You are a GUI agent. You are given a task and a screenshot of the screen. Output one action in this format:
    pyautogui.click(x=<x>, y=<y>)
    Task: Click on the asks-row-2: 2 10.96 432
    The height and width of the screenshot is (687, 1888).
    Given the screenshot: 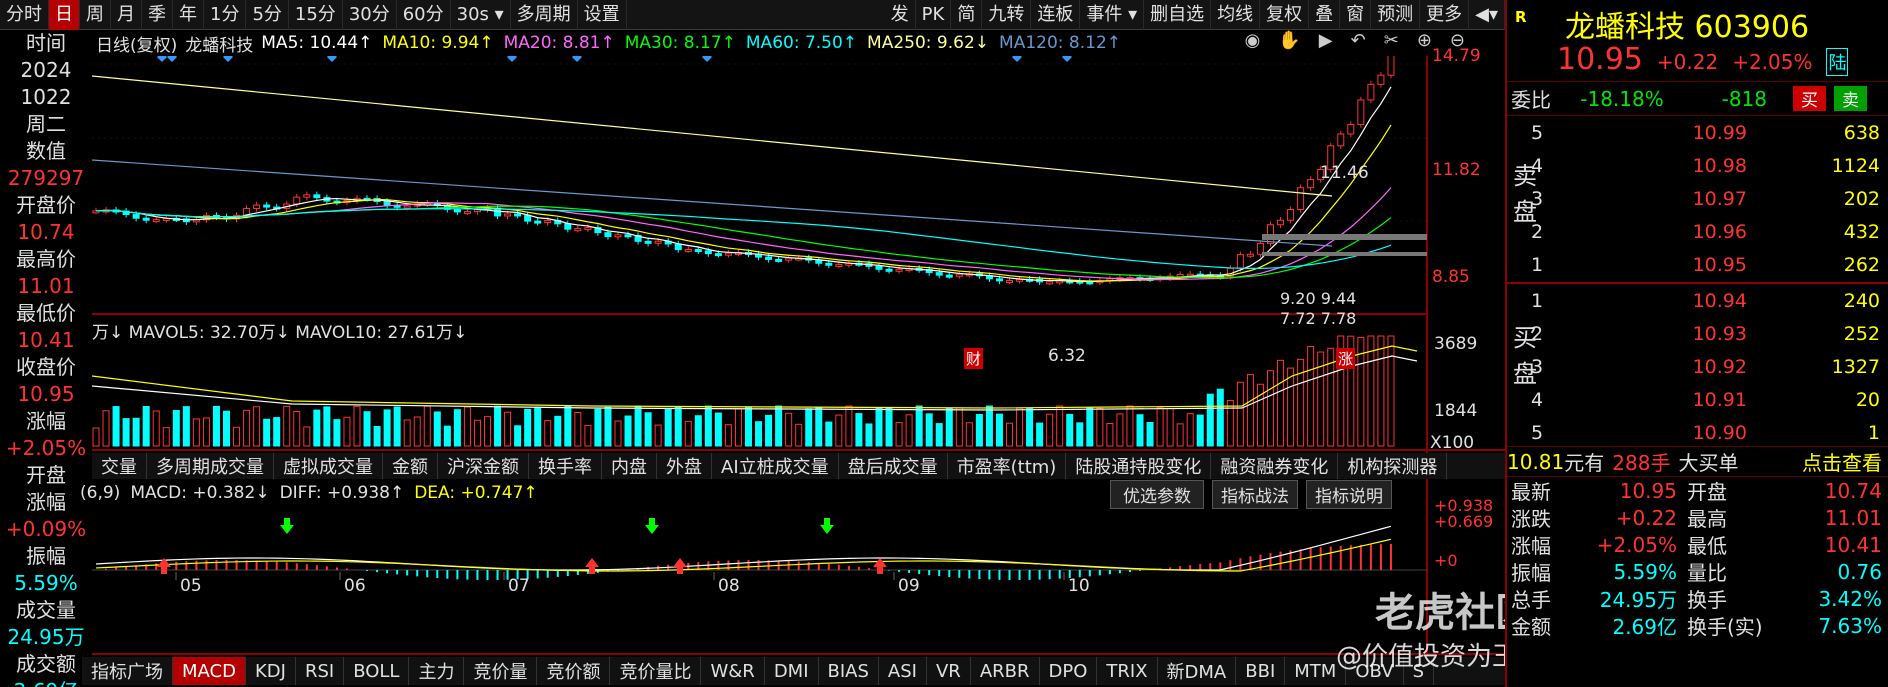 What is the action you would take?
    pyautogui.click(x=1697, y=231)
    